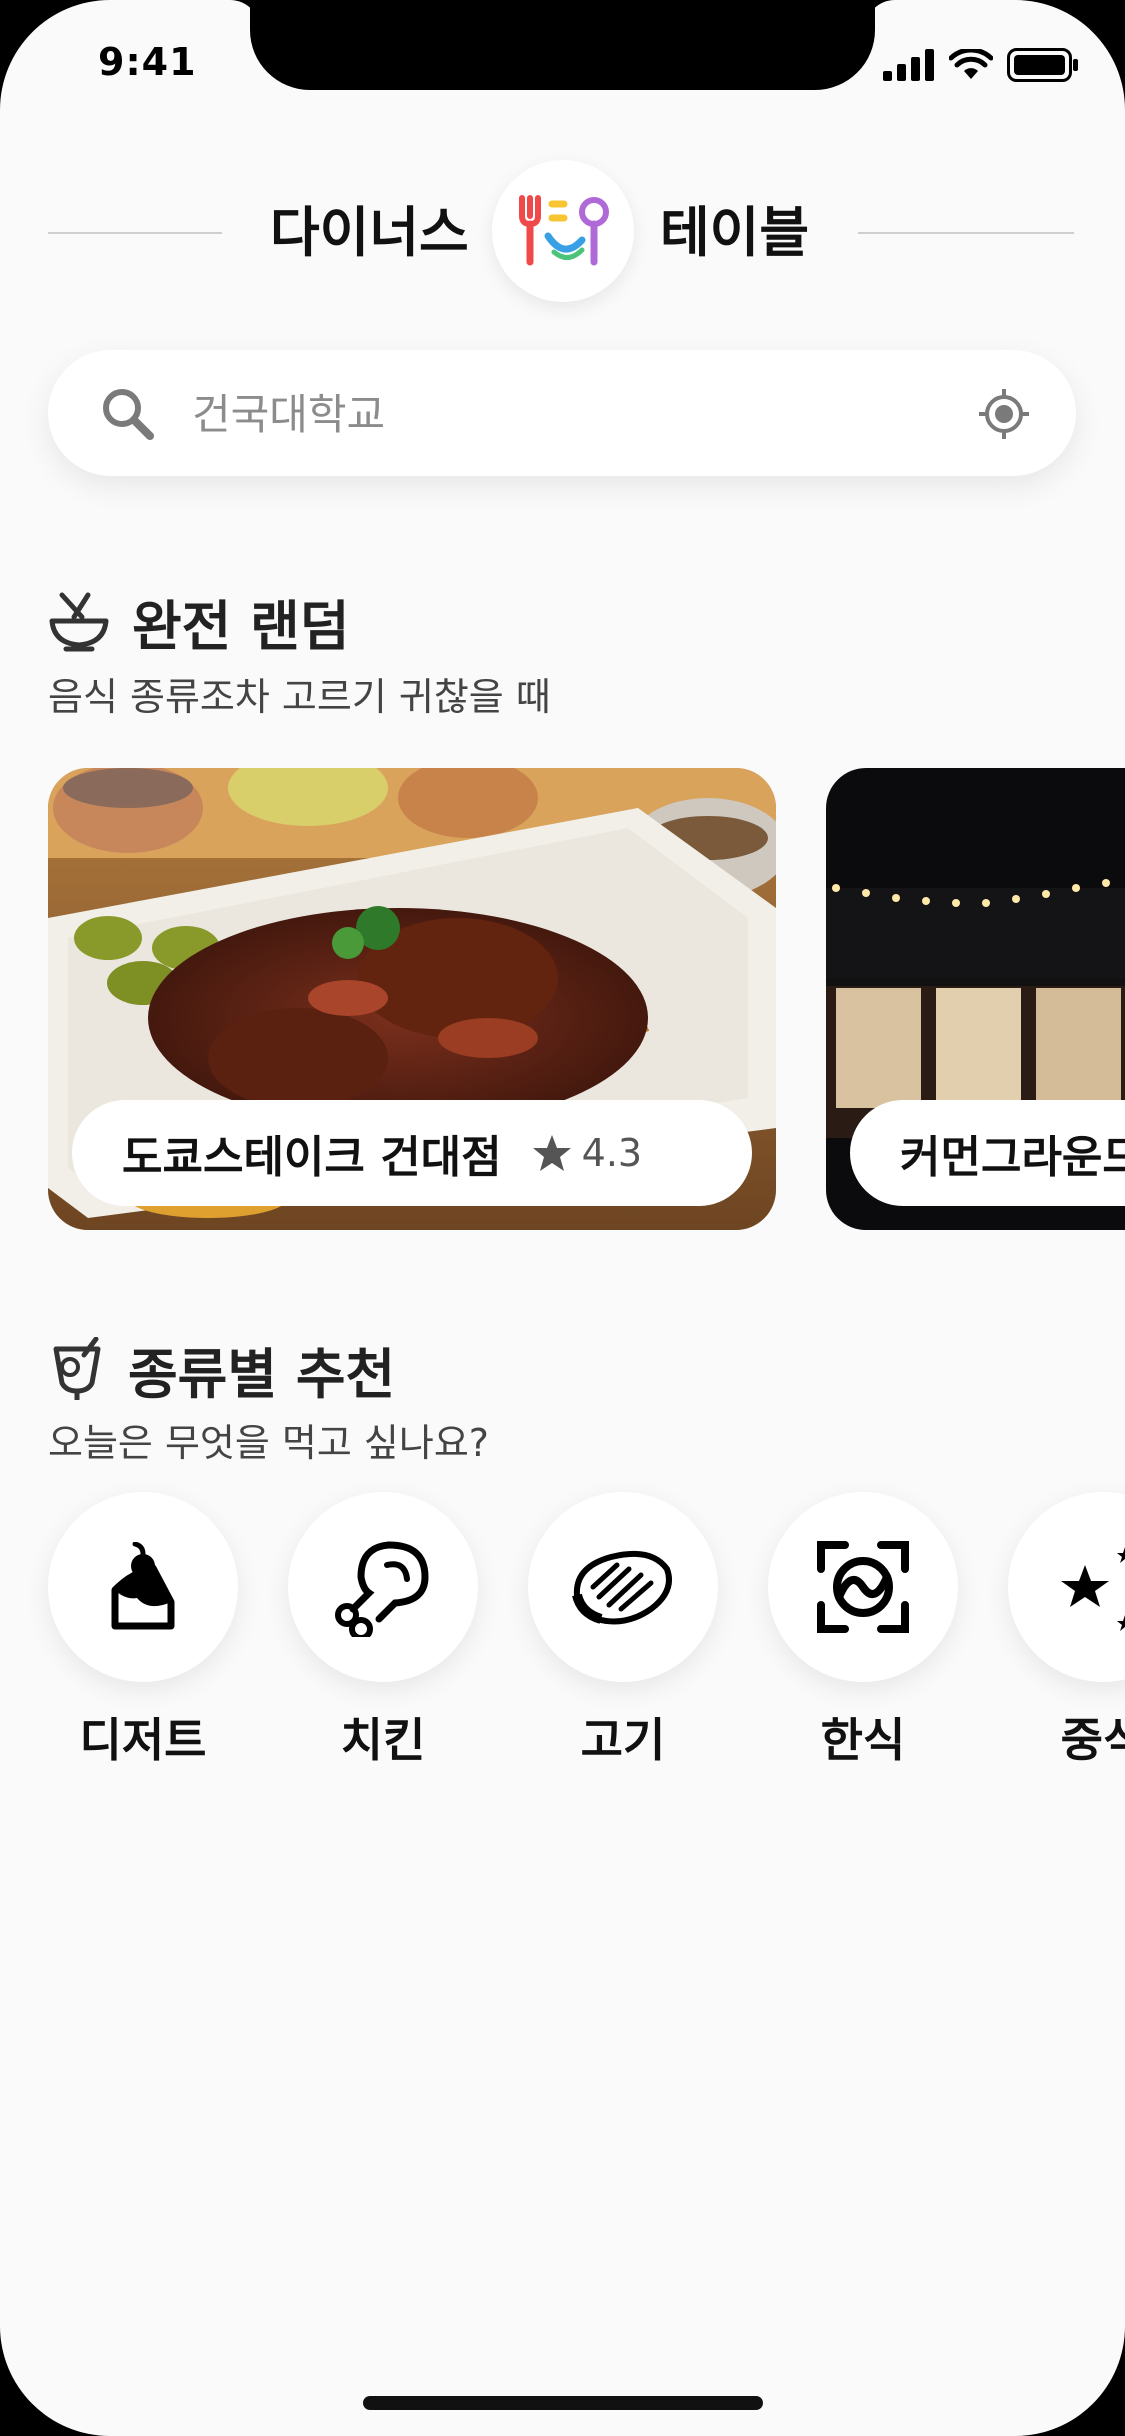 Image resolution: width=1125 pixels, height=2436 pixels. I want to click on category-chinese-circle, so click(1066, 1587).